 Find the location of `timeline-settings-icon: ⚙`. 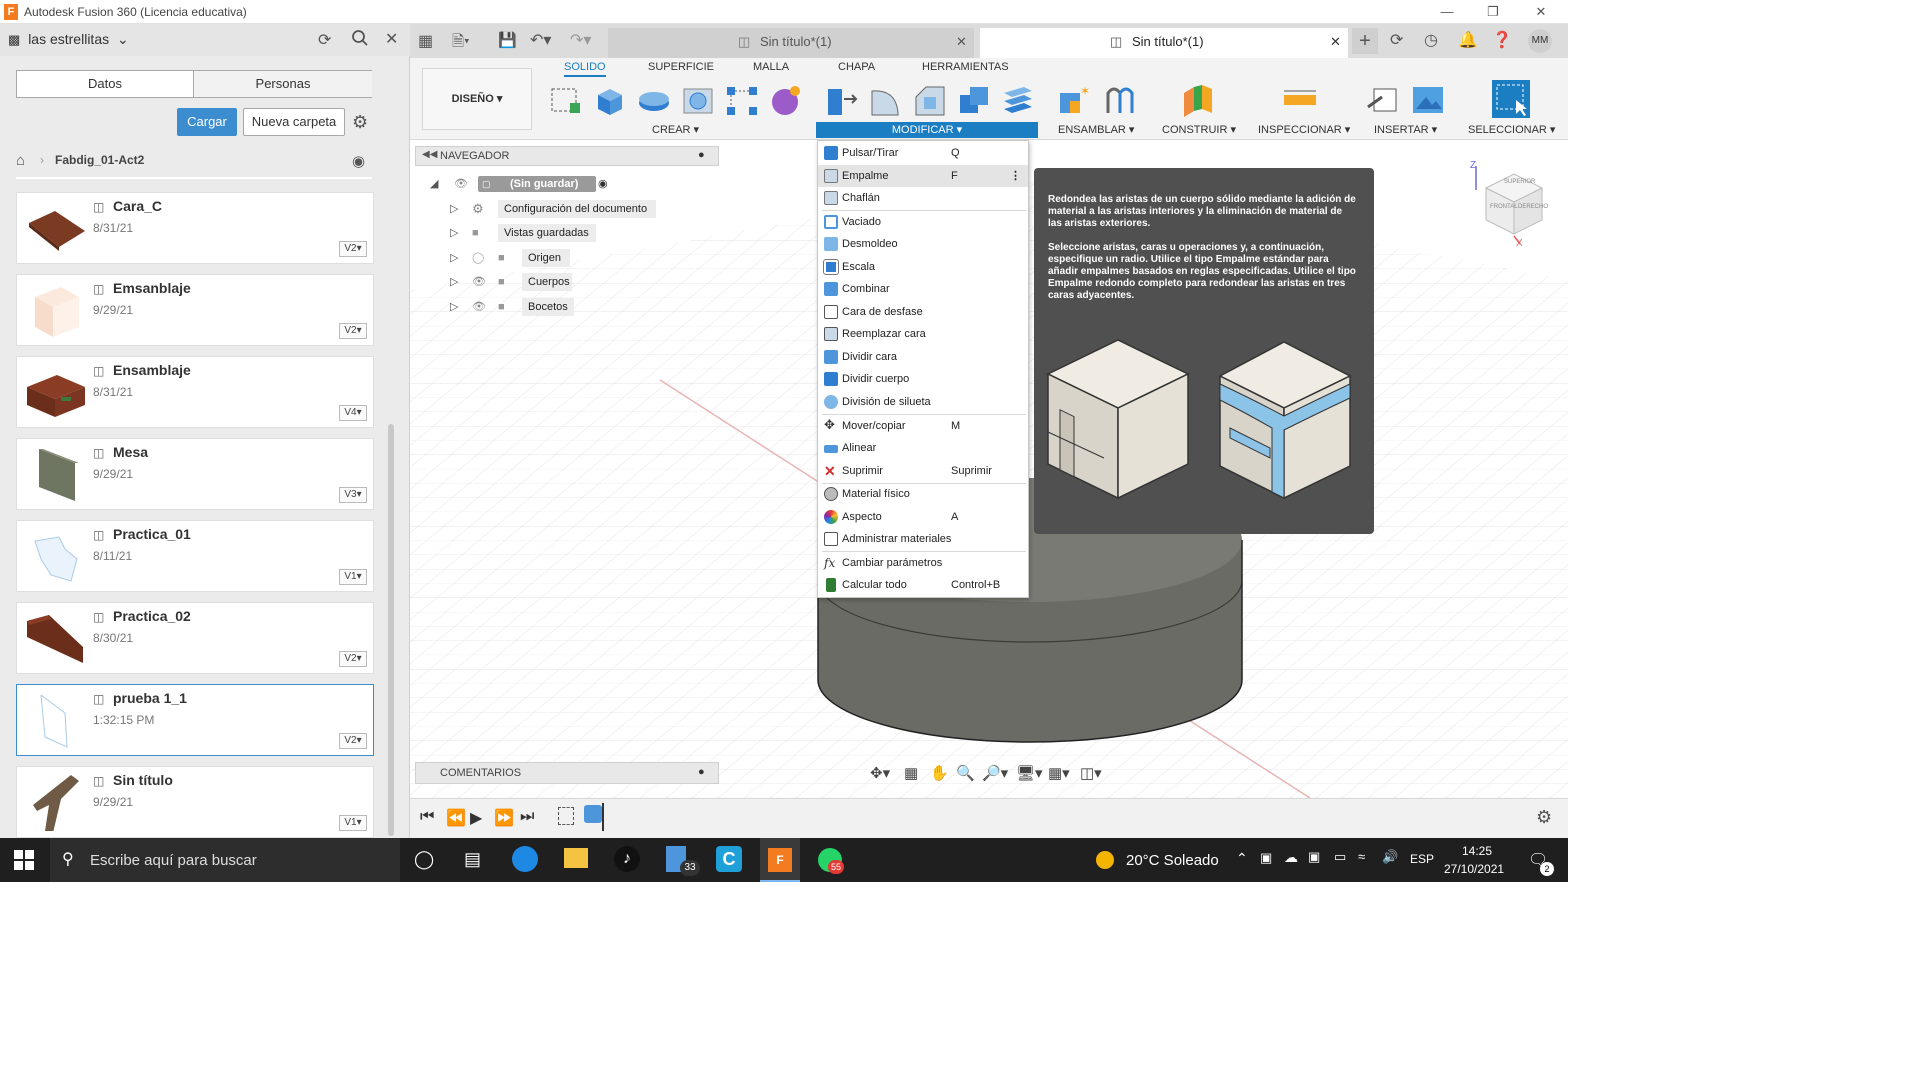

timeline-settings-icon: ⚙ is located at coordinates (1544, 817).